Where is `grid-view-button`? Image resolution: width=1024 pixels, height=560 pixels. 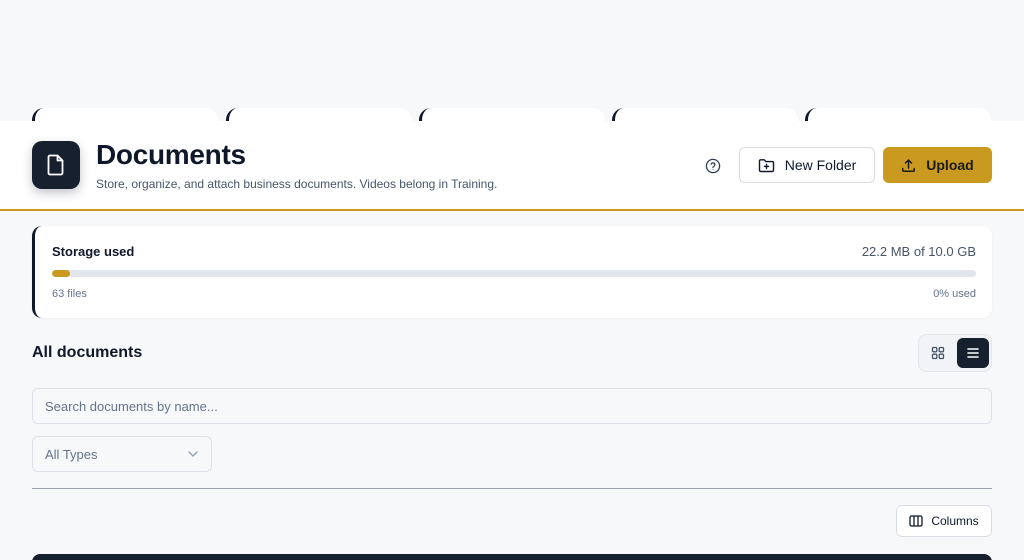
grid-view-button is located at coordinates (938, 353).